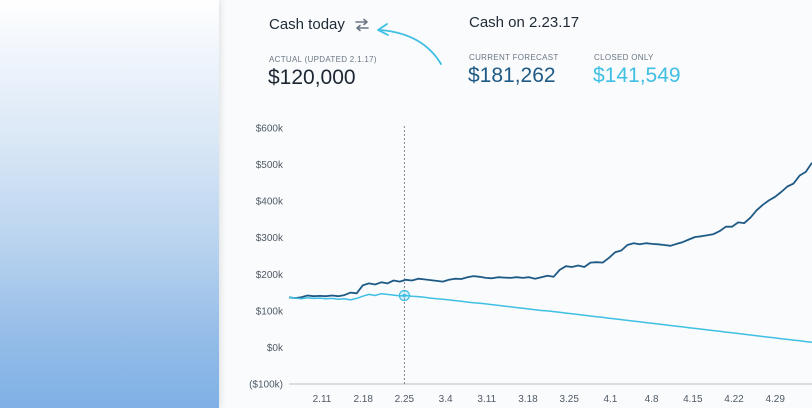 This screenshot has width=812, height=408. What do you see at coordinates (275, 348) in the screenshot?
I see `y-tick-label: $0k` at bounding box center [275, 348].